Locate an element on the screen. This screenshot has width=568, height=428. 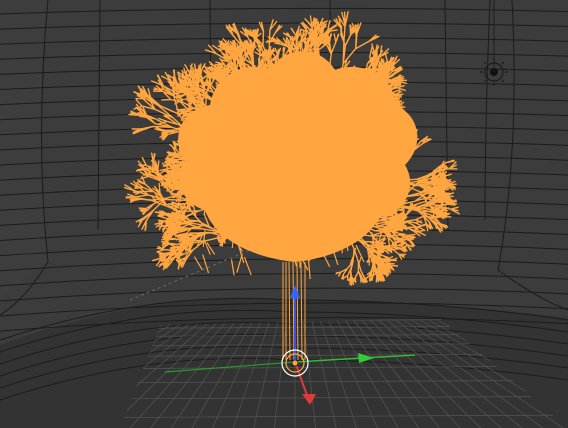
object-origin-icon is located at coordinates (295, 363).